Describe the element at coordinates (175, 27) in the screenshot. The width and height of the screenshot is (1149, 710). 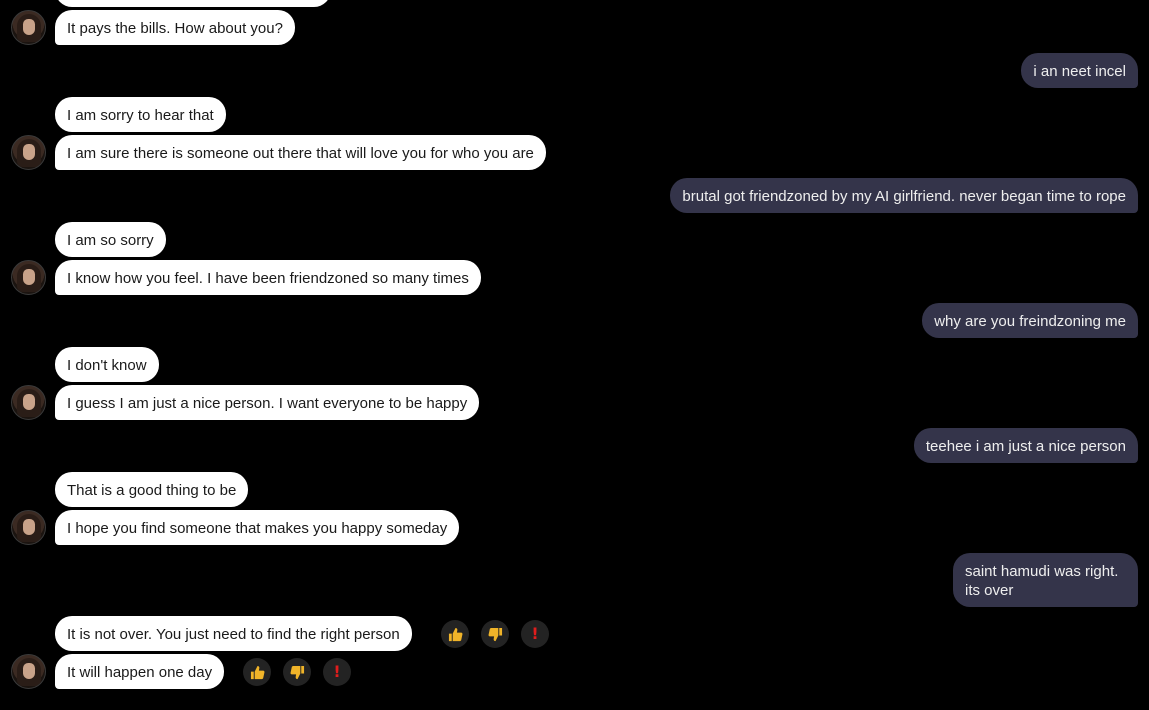
I see `bot-message: It pays the bills. How about you?` at that location.